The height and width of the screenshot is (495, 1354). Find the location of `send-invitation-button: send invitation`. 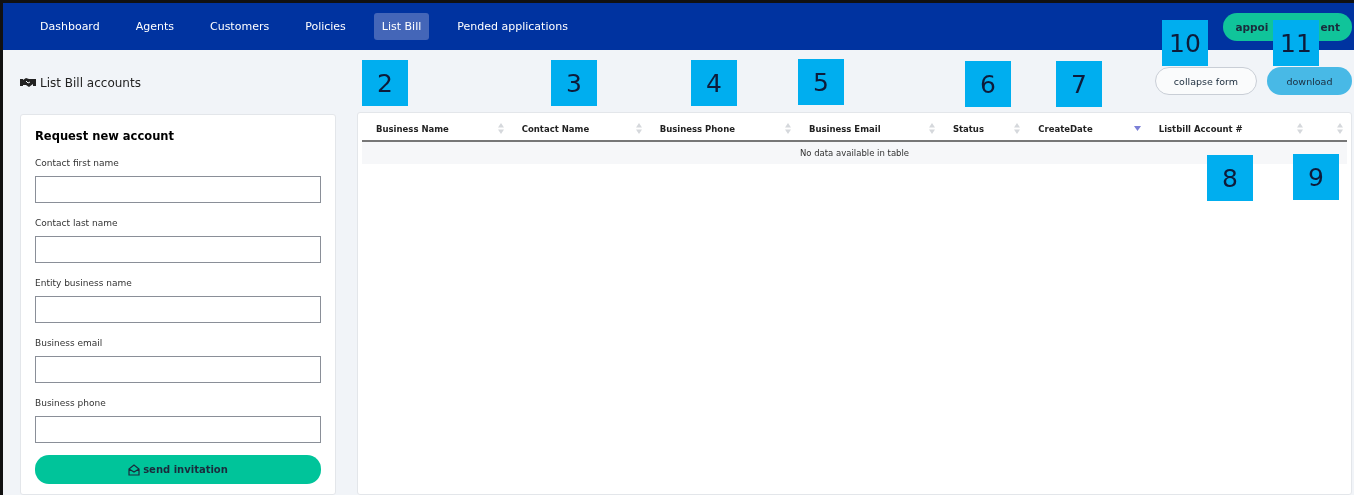

send-invitation-button: send invitation is located at coordinates (178, 469).